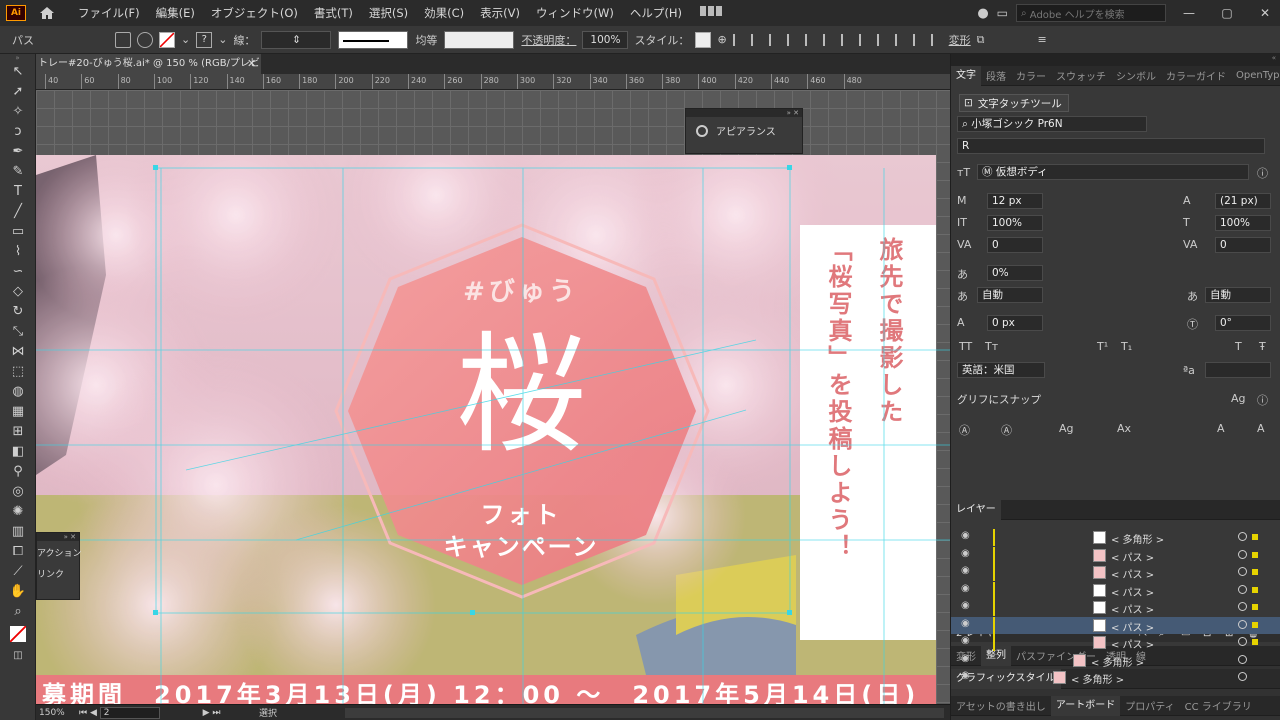 The height and width of the screenshot is (720, 1280). Describe the element at coordinates (18, 232) in the screenshot. I see `rectangle-tool-icon: ▭` at that location.